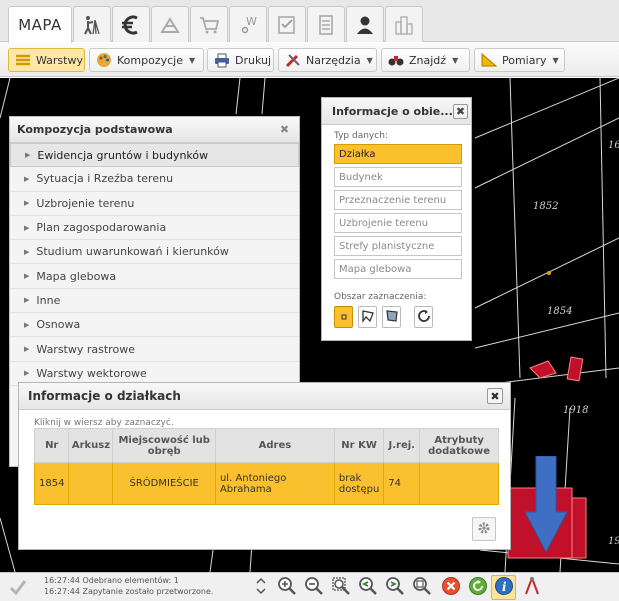 This screenshot has width=619, height=601. What do you see at coordinates (398, 200) in the screenshot?
I see `data-type-option: Przeznaczenie terenu` at bounding box center [398, 200].